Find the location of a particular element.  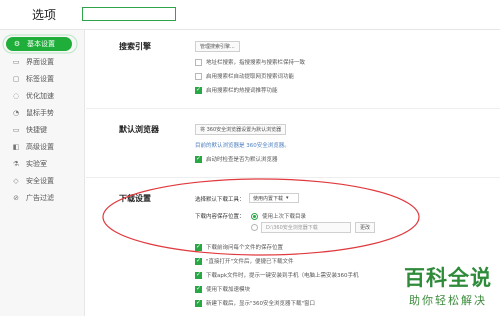

default-browser-title: 默认浏览器 is located at coordinates (139, 129).